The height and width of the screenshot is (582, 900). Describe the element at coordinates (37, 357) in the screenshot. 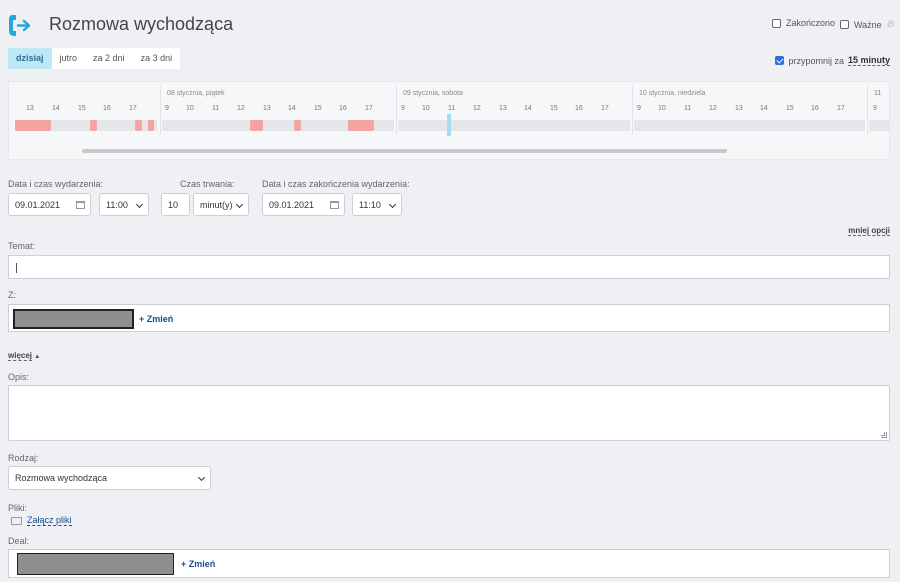

I see `caret-up-icon: ▲` at that location.